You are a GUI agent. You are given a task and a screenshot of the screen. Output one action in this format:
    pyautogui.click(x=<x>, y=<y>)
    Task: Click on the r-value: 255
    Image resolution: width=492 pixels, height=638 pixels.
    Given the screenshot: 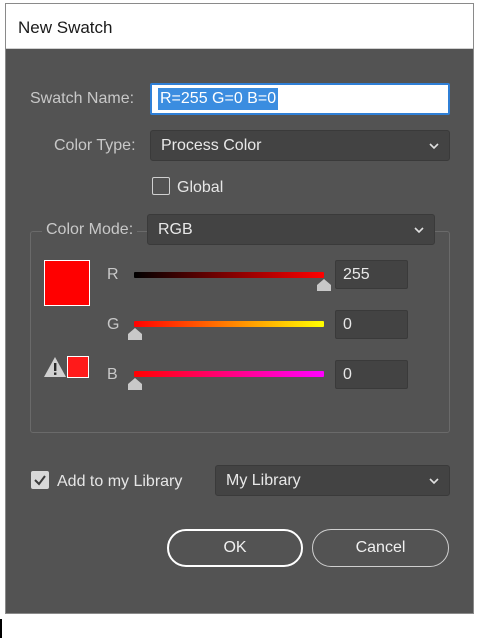 What is the action you would take?
    pyautogui.click(x=356, y=274)
    